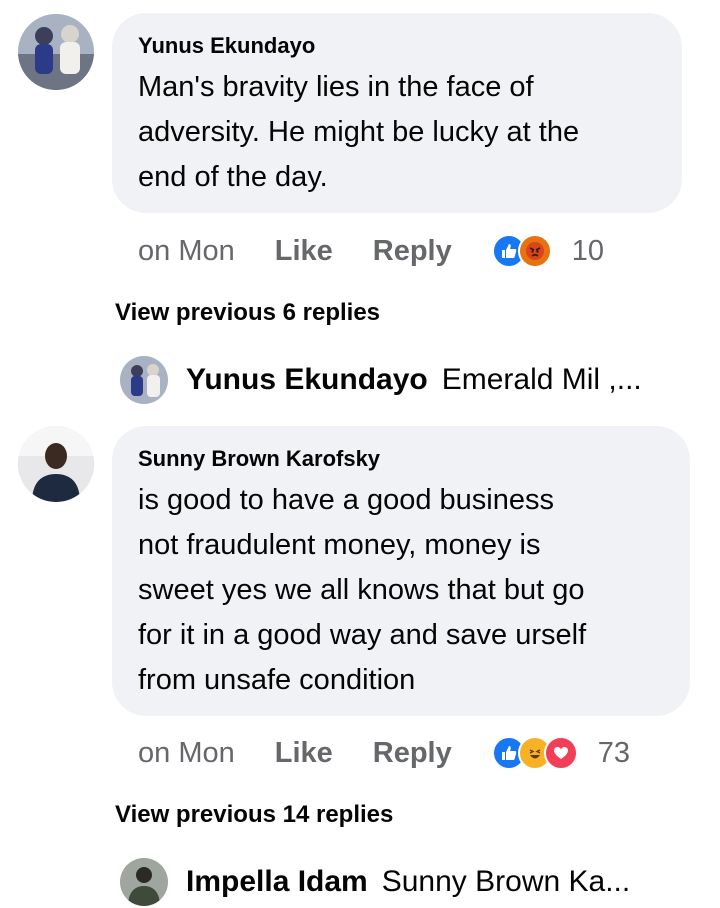 The width and height of the screenshot is (720, 908). I want to click on reaction-count: 73, so click(614, 753).